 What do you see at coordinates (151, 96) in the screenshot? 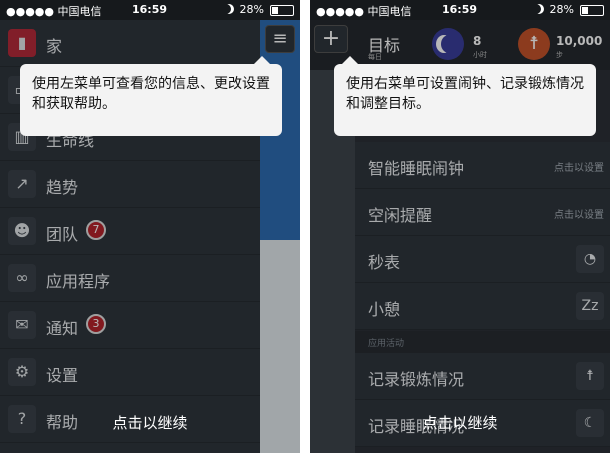
I see `tooltip-left-menu: 使用左菜单可查看您的信息、更改设置和获取帮助。` at bounding box center [151, 96].